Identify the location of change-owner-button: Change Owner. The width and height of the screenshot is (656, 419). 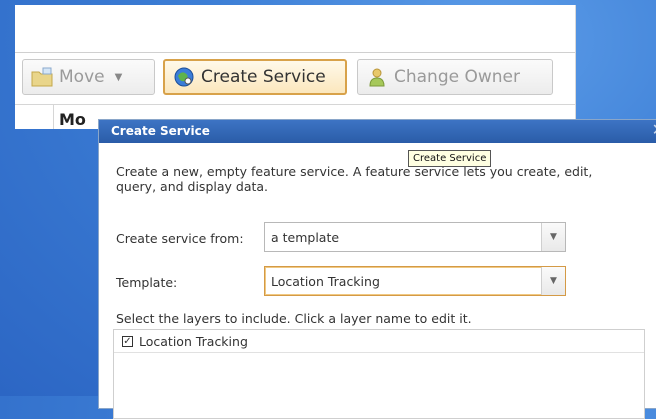
(455, 77).